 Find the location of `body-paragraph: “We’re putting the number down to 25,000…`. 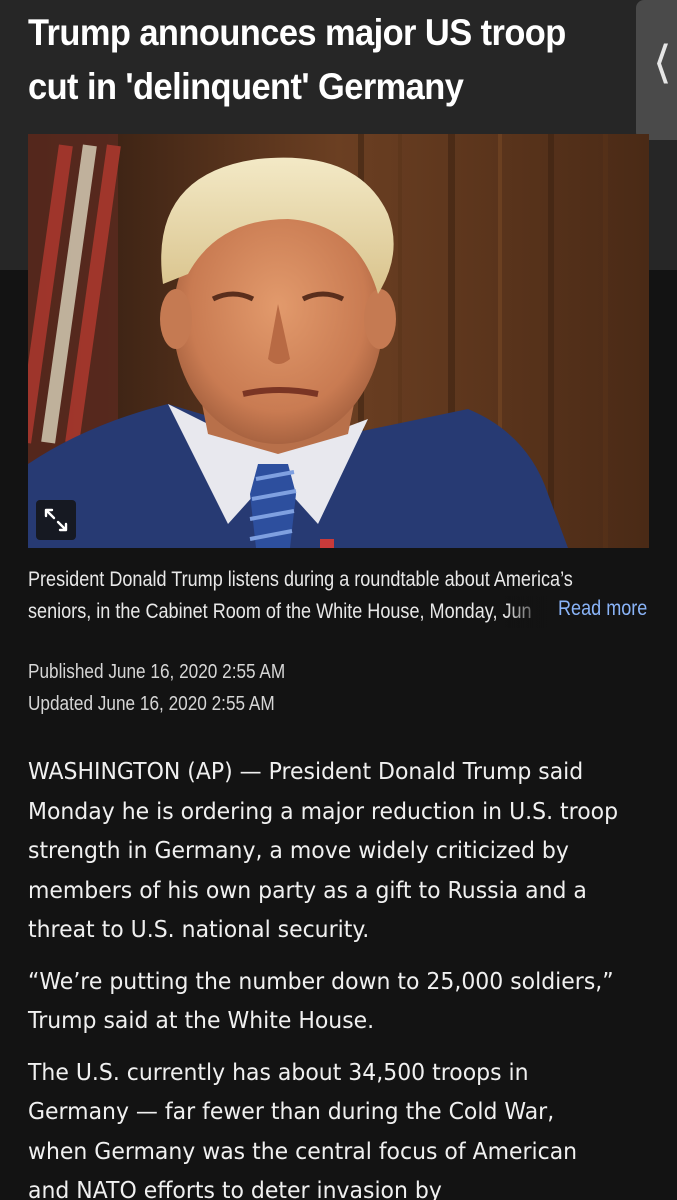

body-paragraph: “We’re putting the number down to 25,000… is located at coordinates (321, 1001).